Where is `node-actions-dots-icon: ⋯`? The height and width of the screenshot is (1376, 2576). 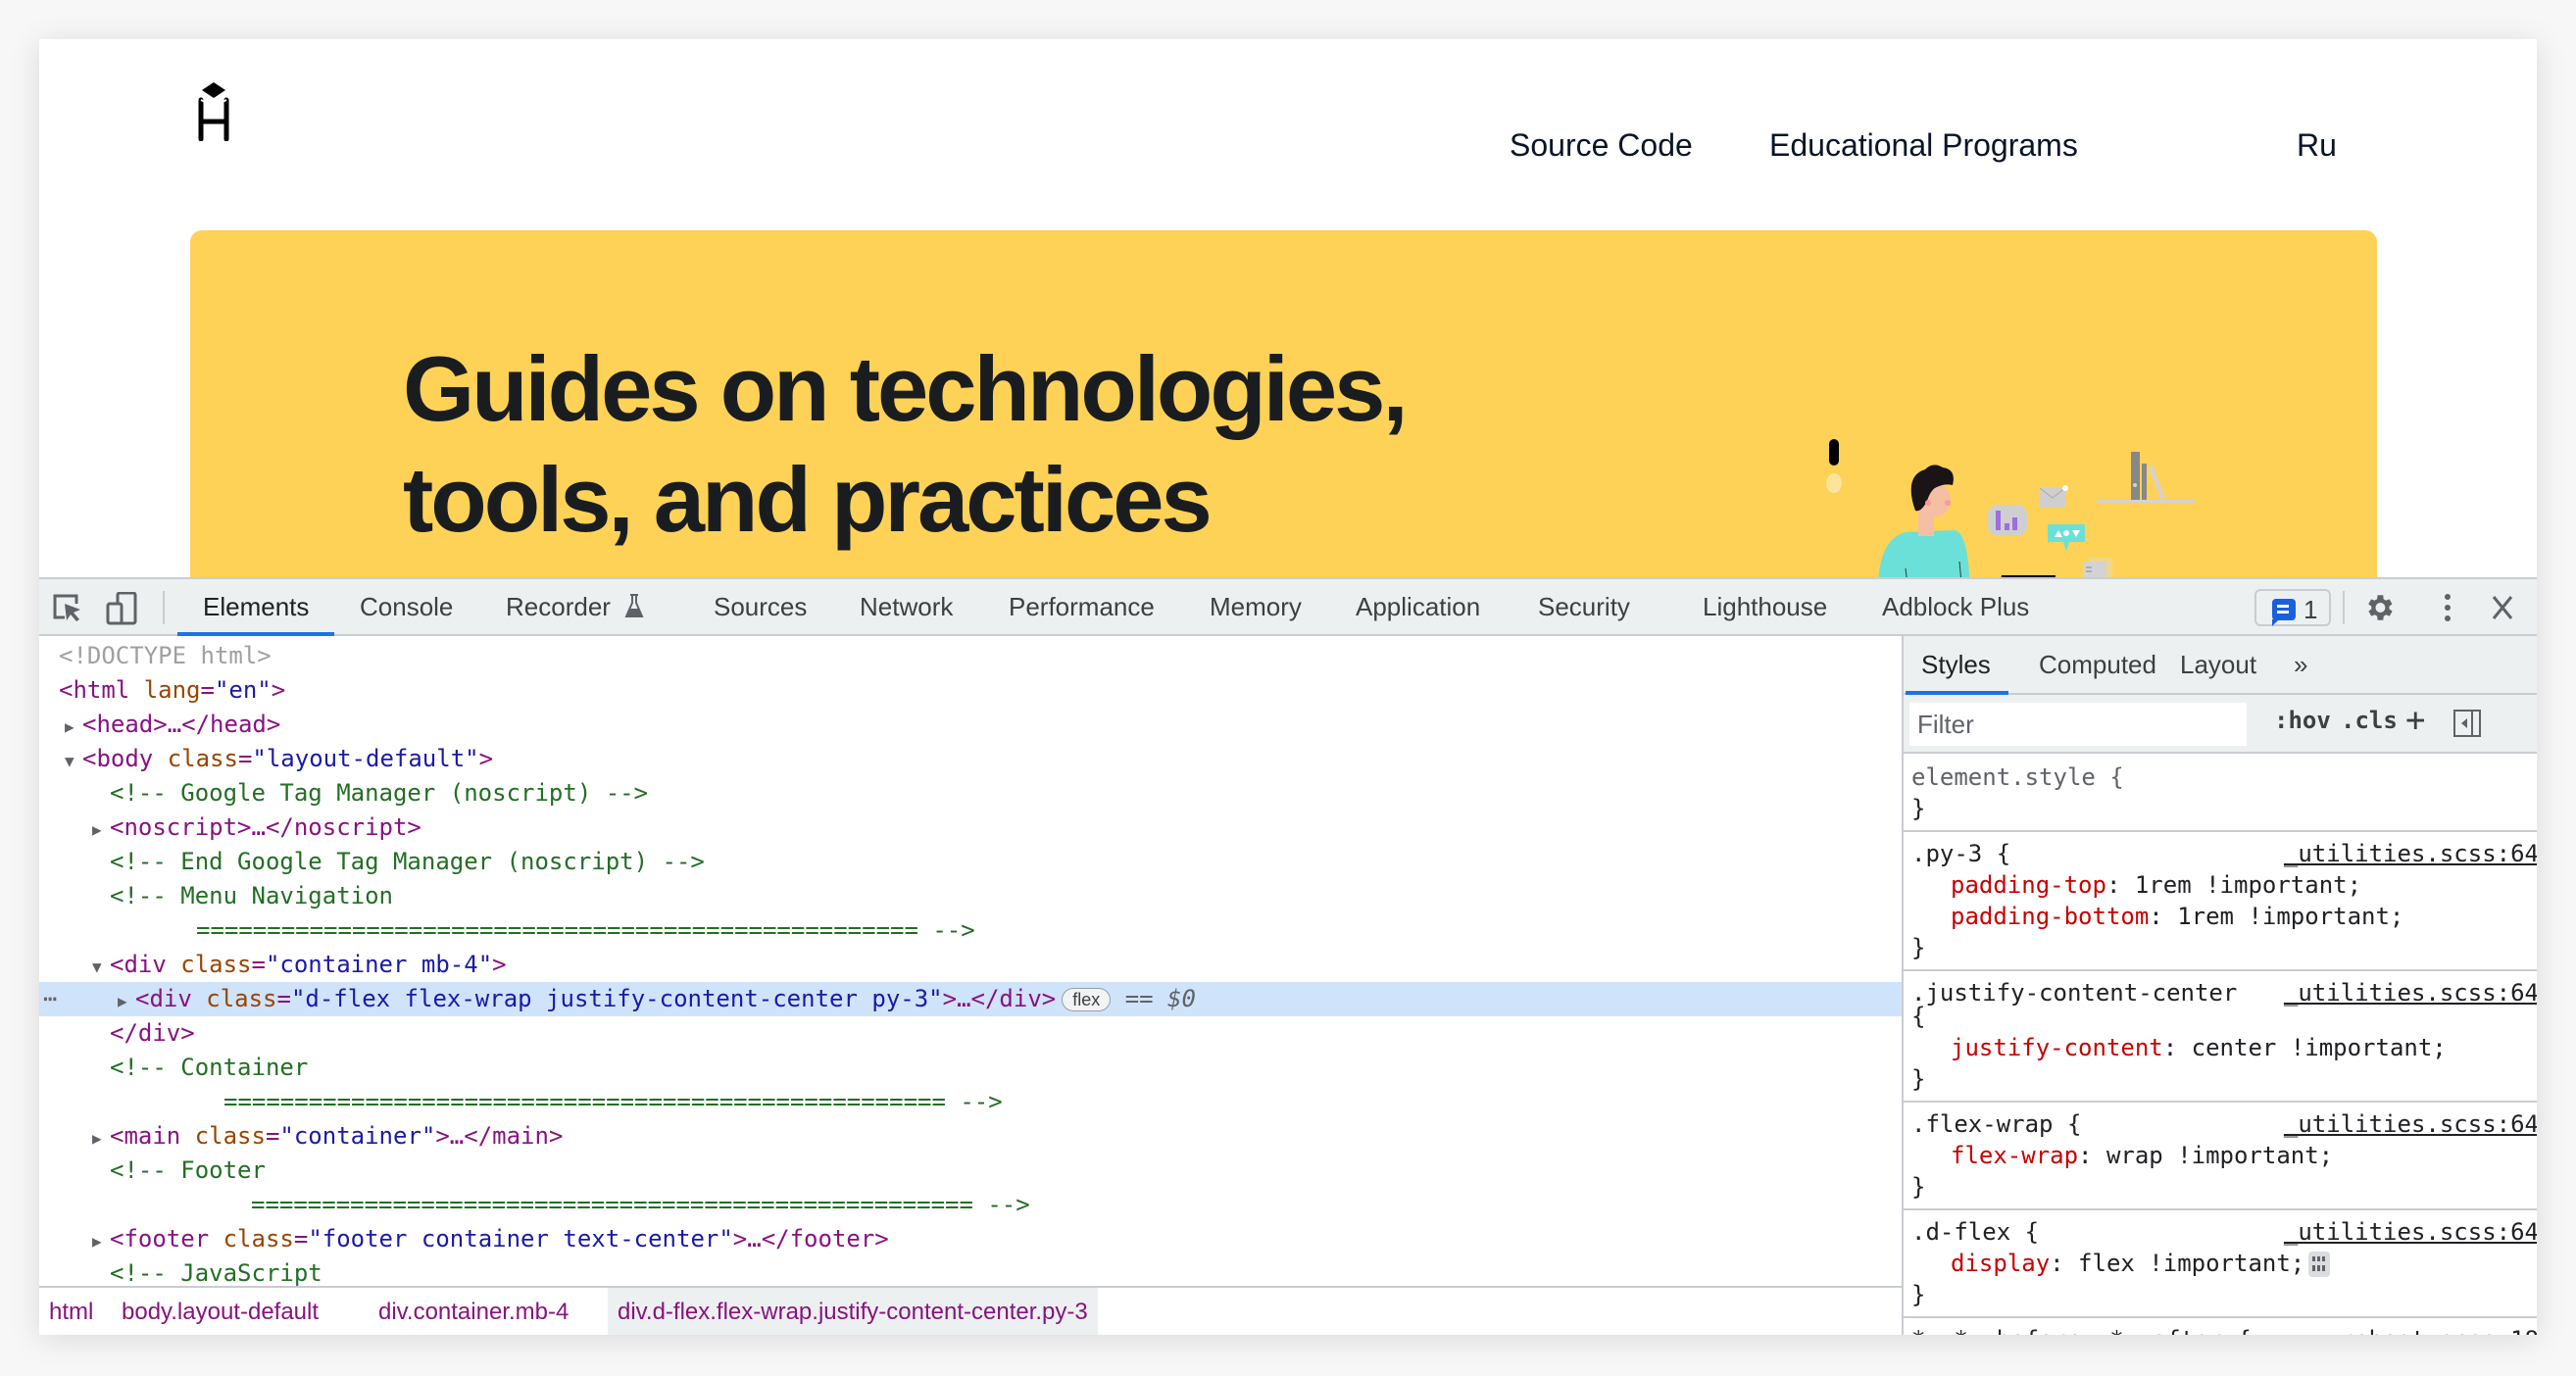 node-actions-dots-icon: ⋯ is located at coordinates (50, 999).